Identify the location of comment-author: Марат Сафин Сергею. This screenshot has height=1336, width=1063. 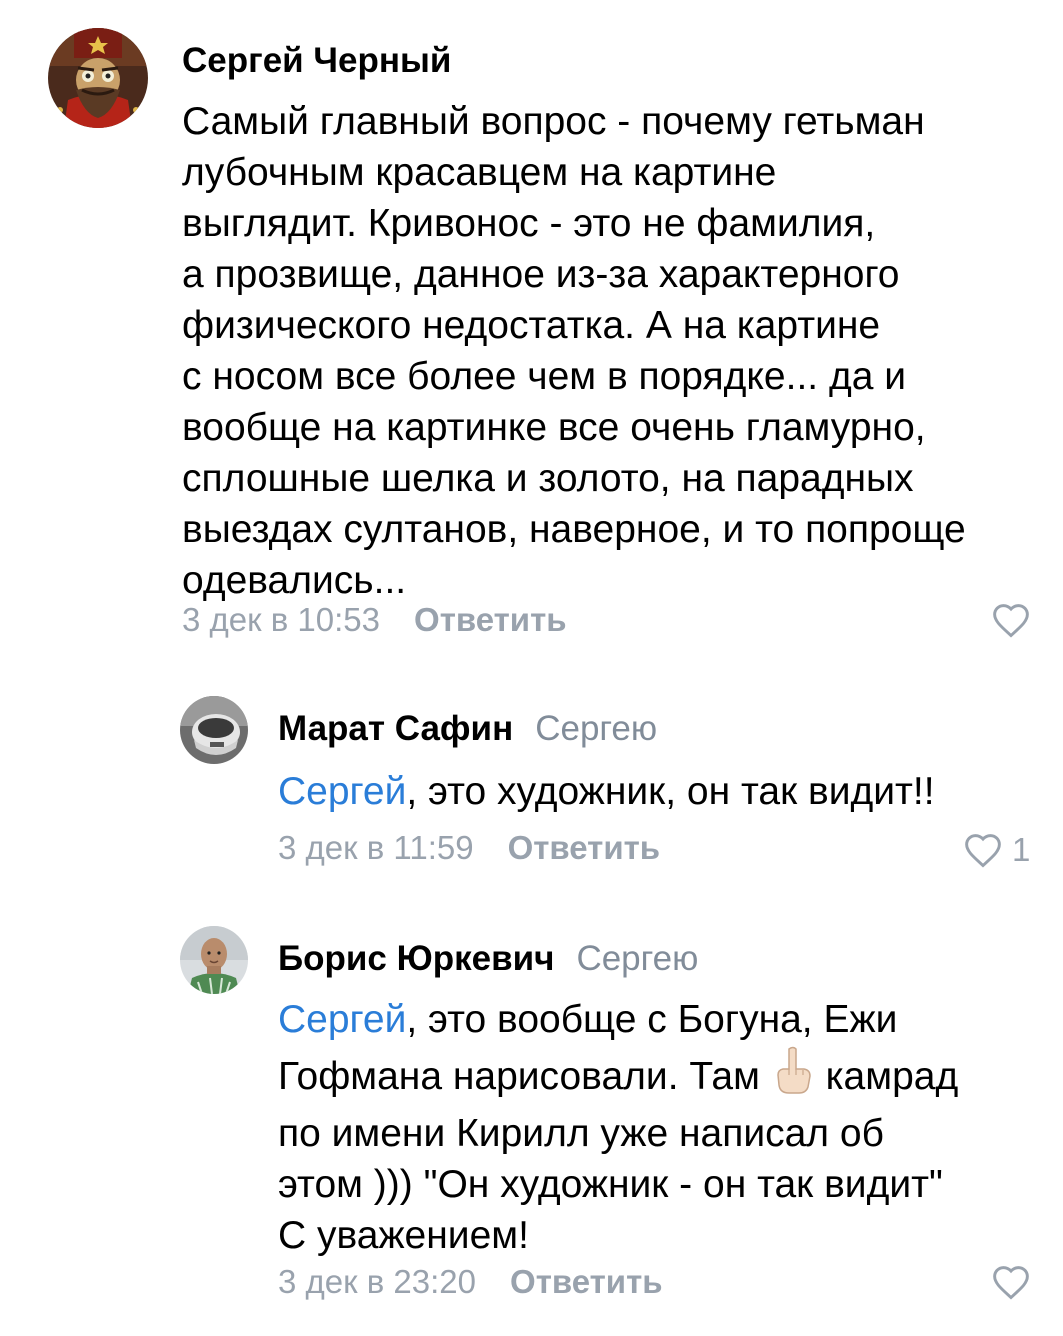
(467, 729).